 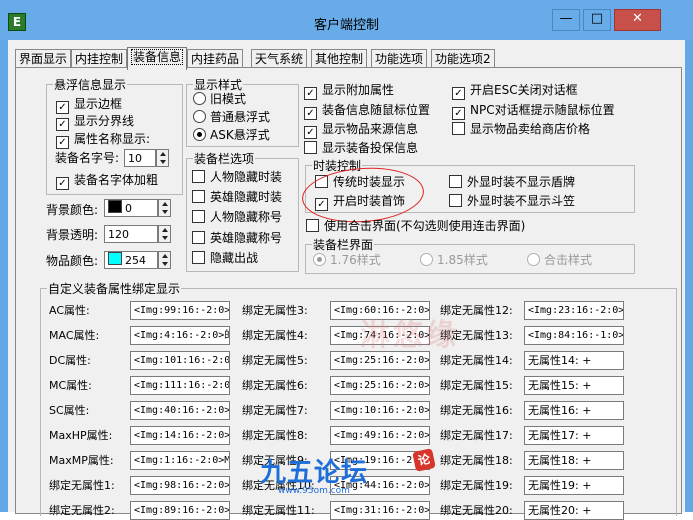 I want to click on hide-cloak-checkbox: 外显时装不显示斗笠, so click(x=512, y=202).